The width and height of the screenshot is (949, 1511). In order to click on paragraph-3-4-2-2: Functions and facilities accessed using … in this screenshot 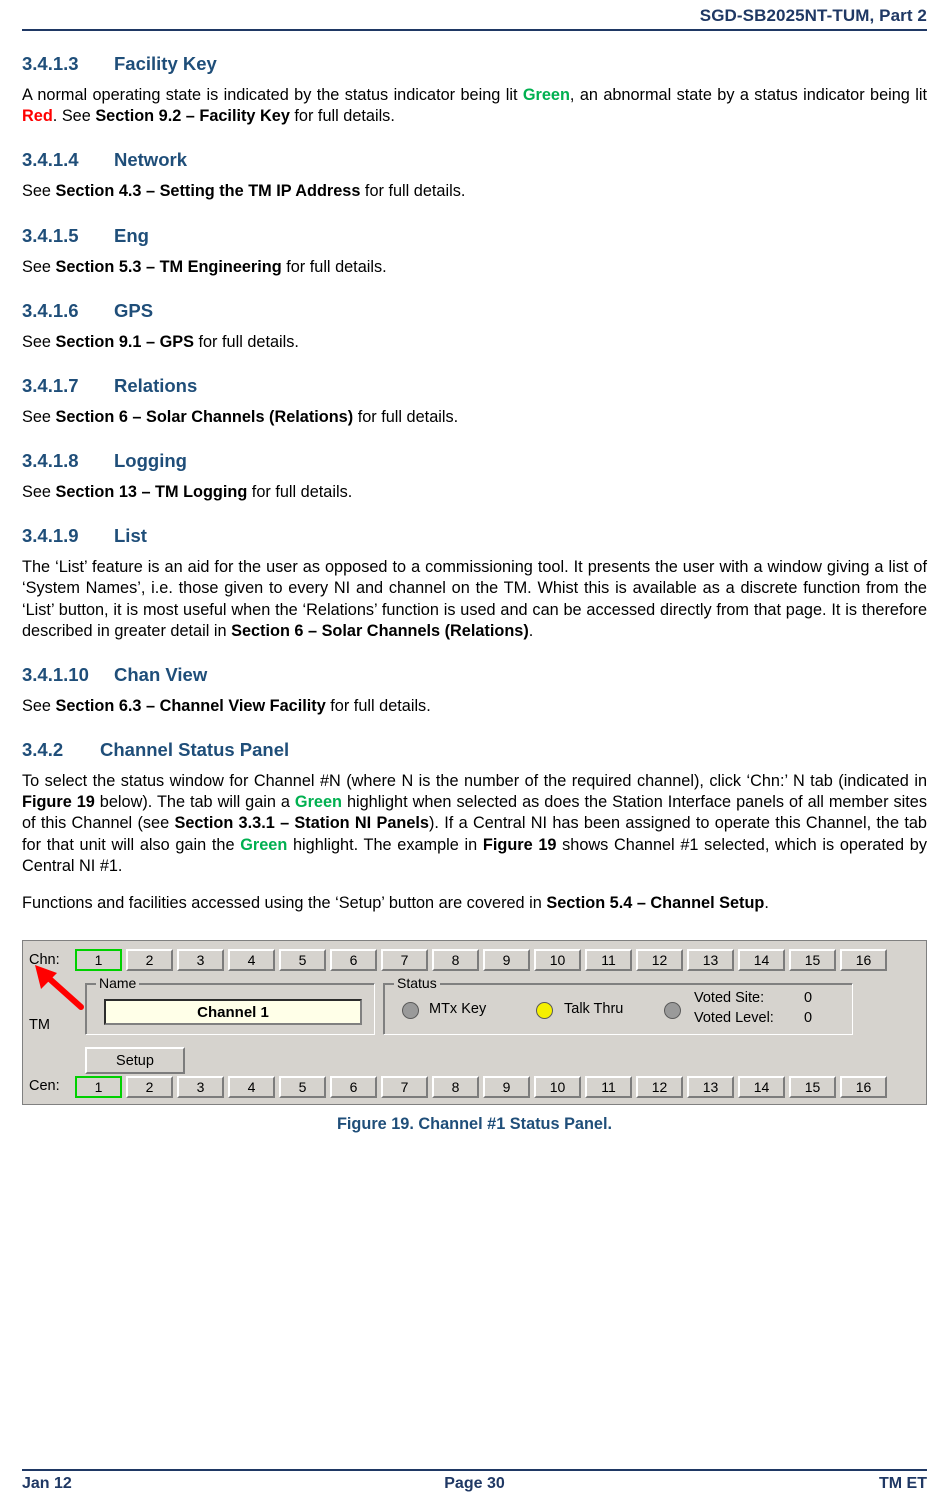, I will do `click(474, 903)`.